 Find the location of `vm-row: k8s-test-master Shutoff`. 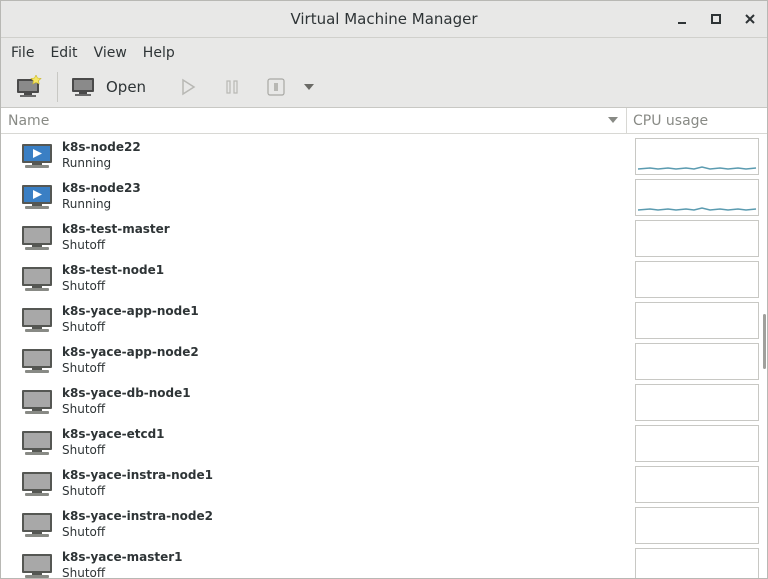

vm-row: k8s-test-master Shutoff is located at coordinates (384, 237).